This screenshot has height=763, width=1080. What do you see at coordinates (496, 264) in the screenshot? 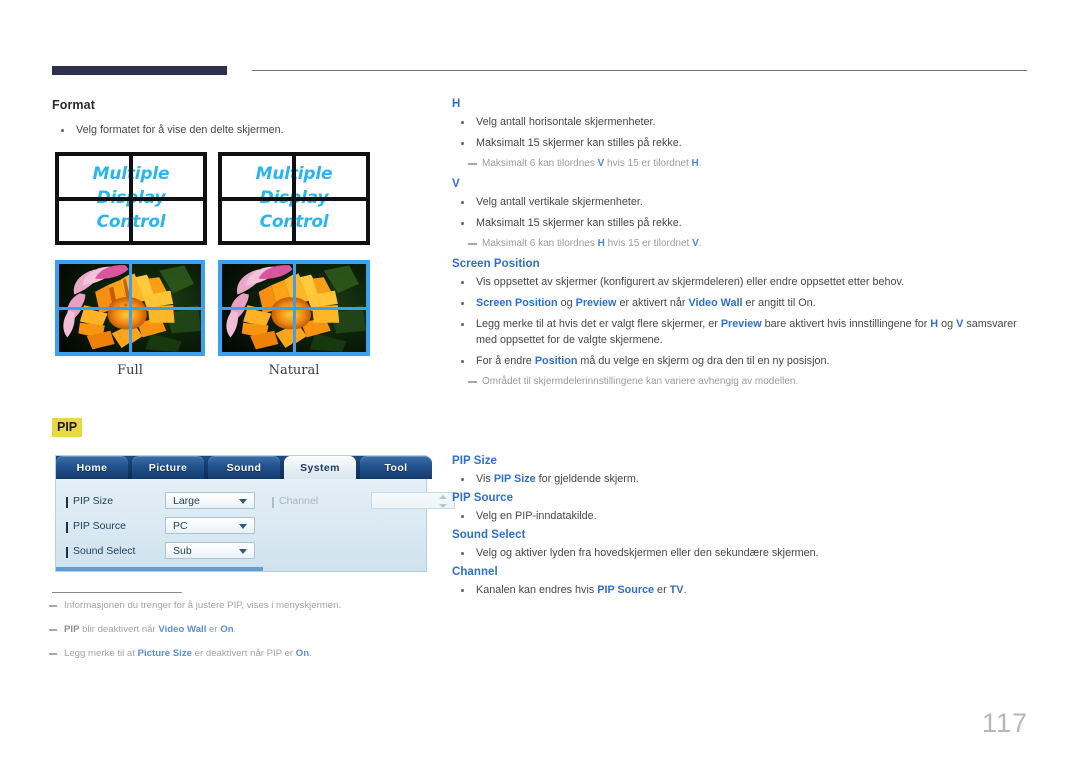
I see `subsection-heading: Screen Position` at bounding box center [496, 264].